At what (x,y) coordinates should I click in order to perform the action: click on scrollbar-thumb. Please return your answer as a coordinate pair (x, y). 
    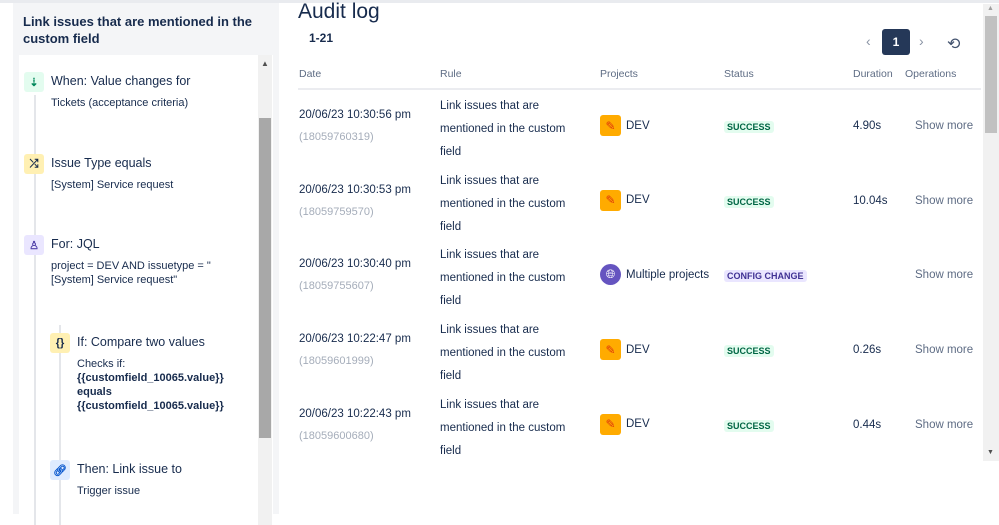
    Looking at the image, I should click on (991, 74).